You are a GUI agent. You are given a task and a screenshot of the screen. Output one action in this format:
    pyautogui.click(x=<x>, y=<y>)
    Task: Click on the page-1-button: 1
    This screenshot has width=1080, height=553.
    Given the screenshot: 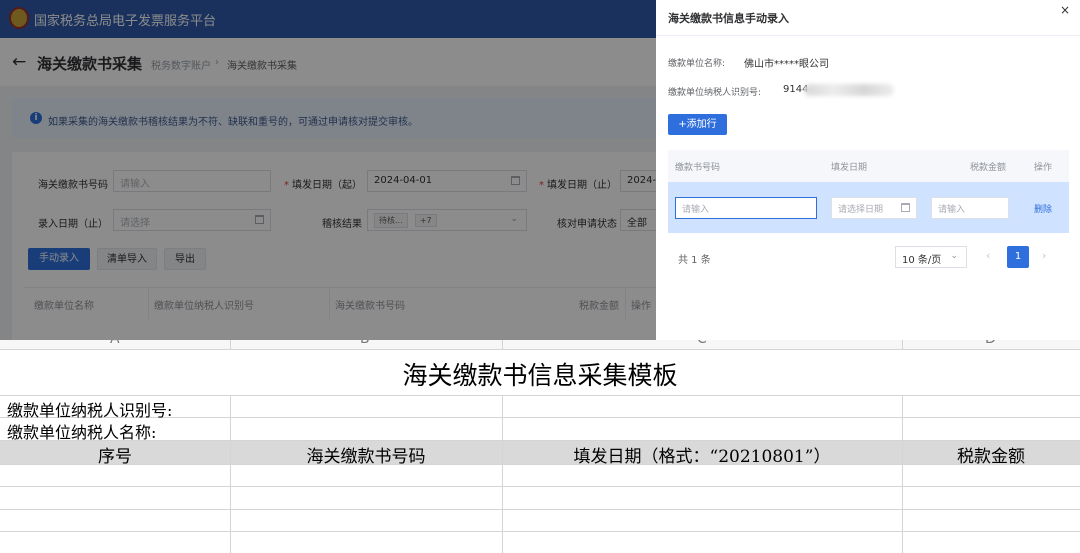 What is the action you would take?
    pyautogui.click(x=1018, y=257)
    